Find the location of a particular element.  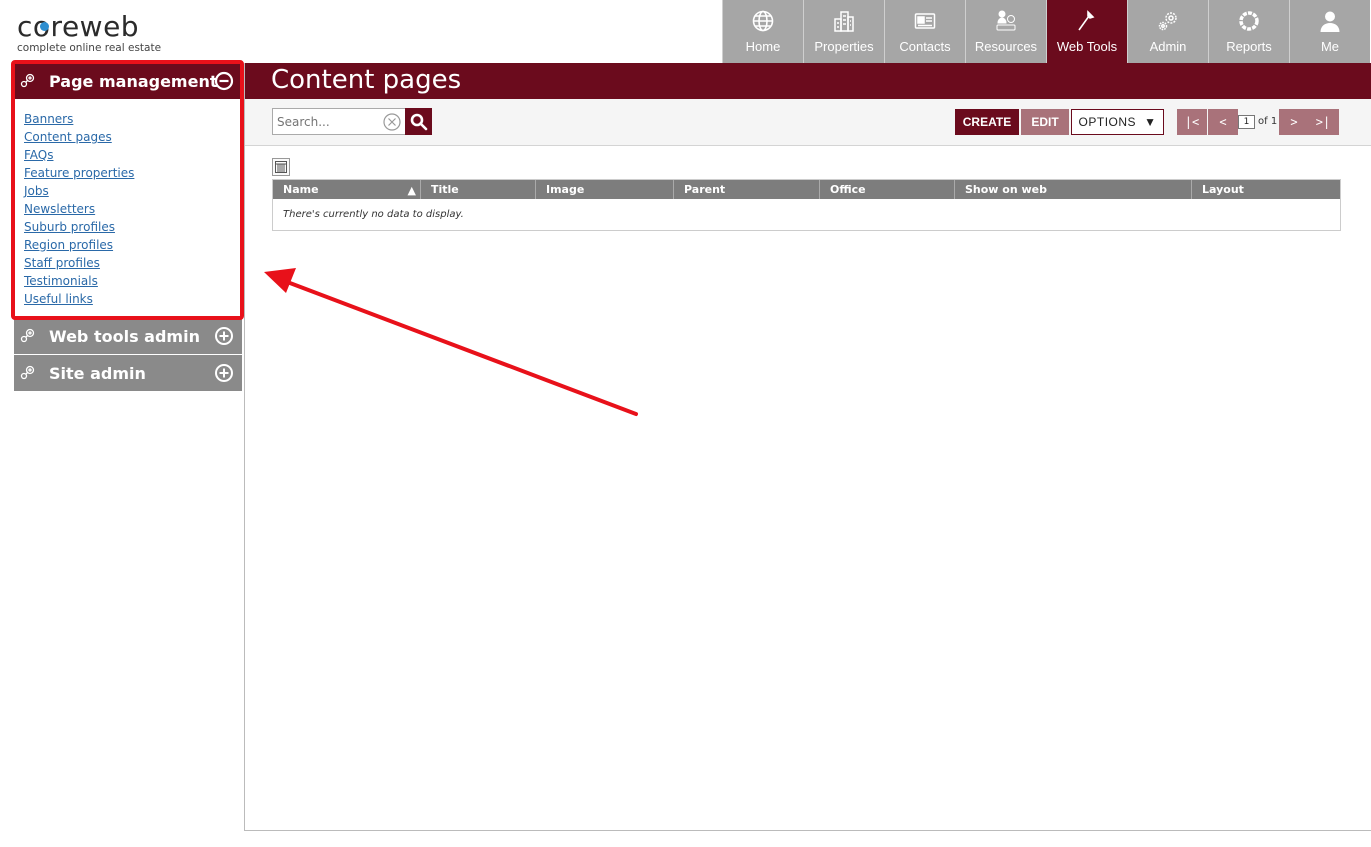

panel-title: Site admin is located at coordinates (97, 373).